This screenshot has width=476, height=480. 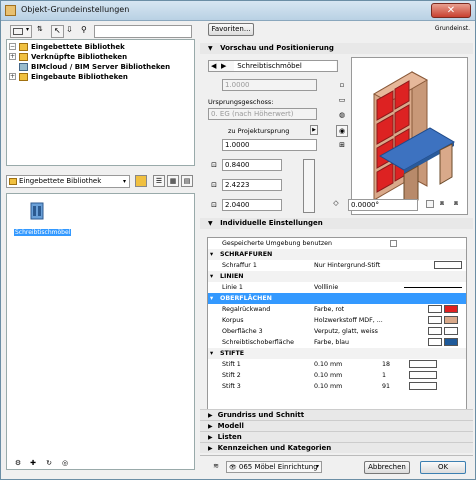 What do you see at coordinates (342, 131) in the screenshot?
I see `3d-view-icon: ◉` at bounding box center [342, 131].